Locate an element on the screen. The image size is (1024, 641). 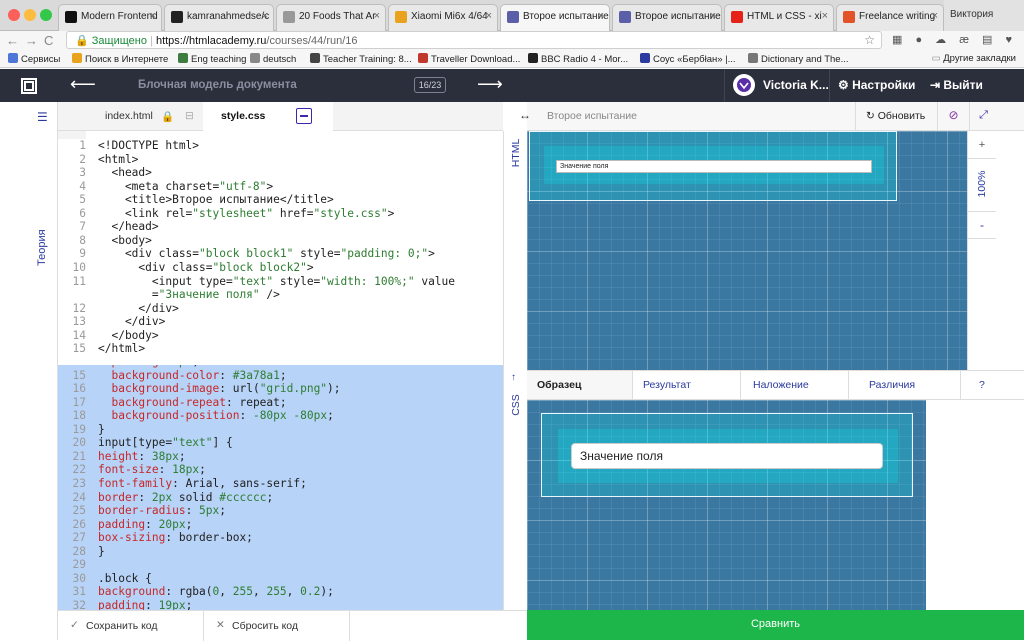
other-bookmarks: ▭ Другие закладки is located at coordinates (974, 58).